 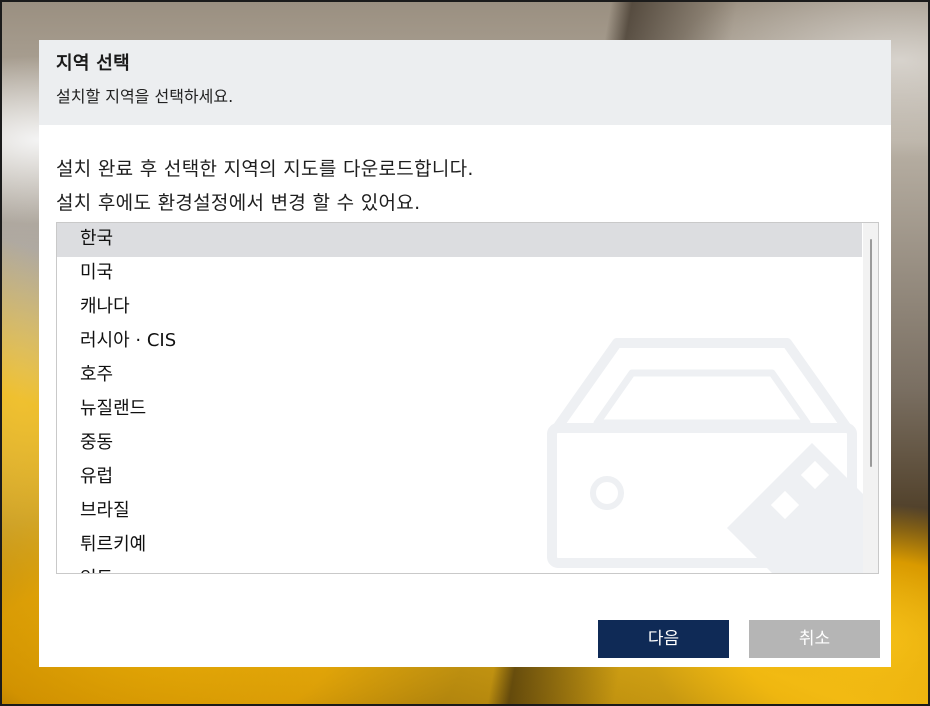 I want to click on next-button: 다음, so click(x=663, y=639).